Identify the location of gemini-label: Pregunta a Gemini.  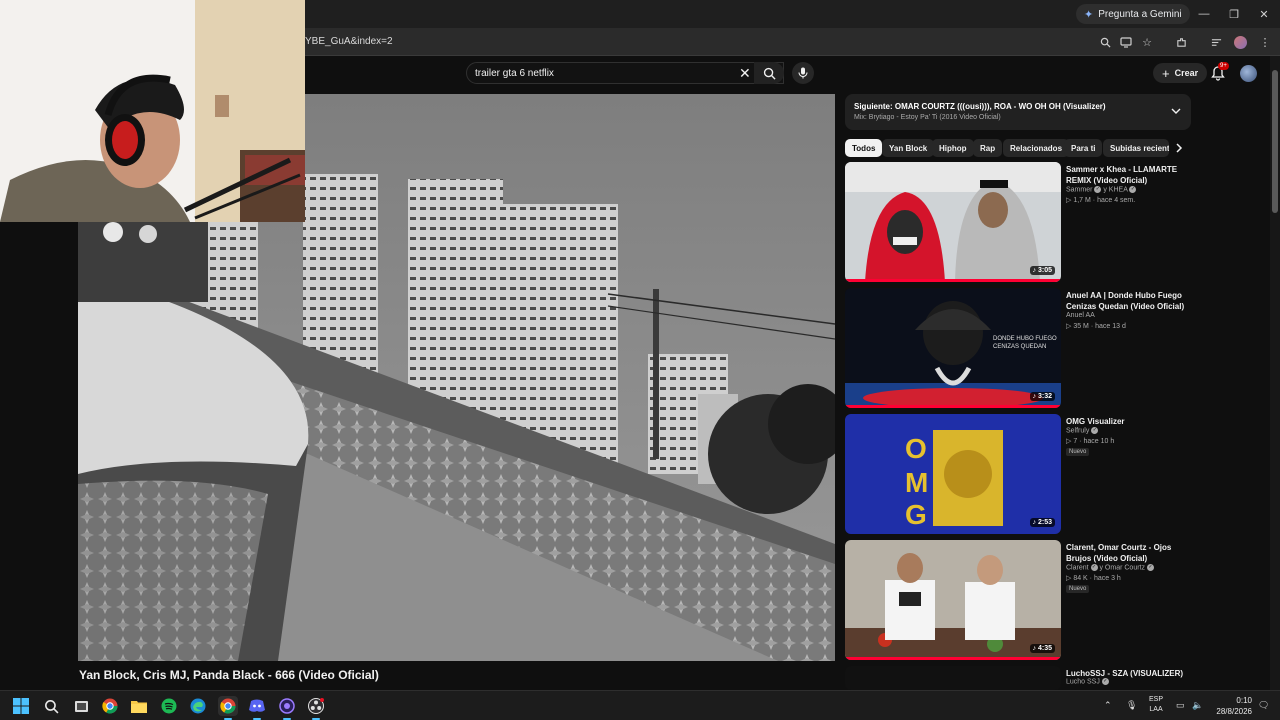
(1140, 14).